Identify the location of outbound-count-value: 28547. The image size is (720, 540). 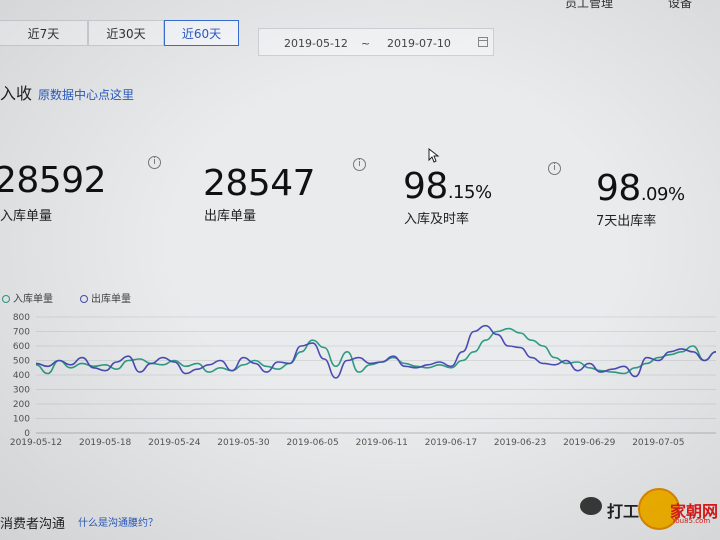
(259, 183).